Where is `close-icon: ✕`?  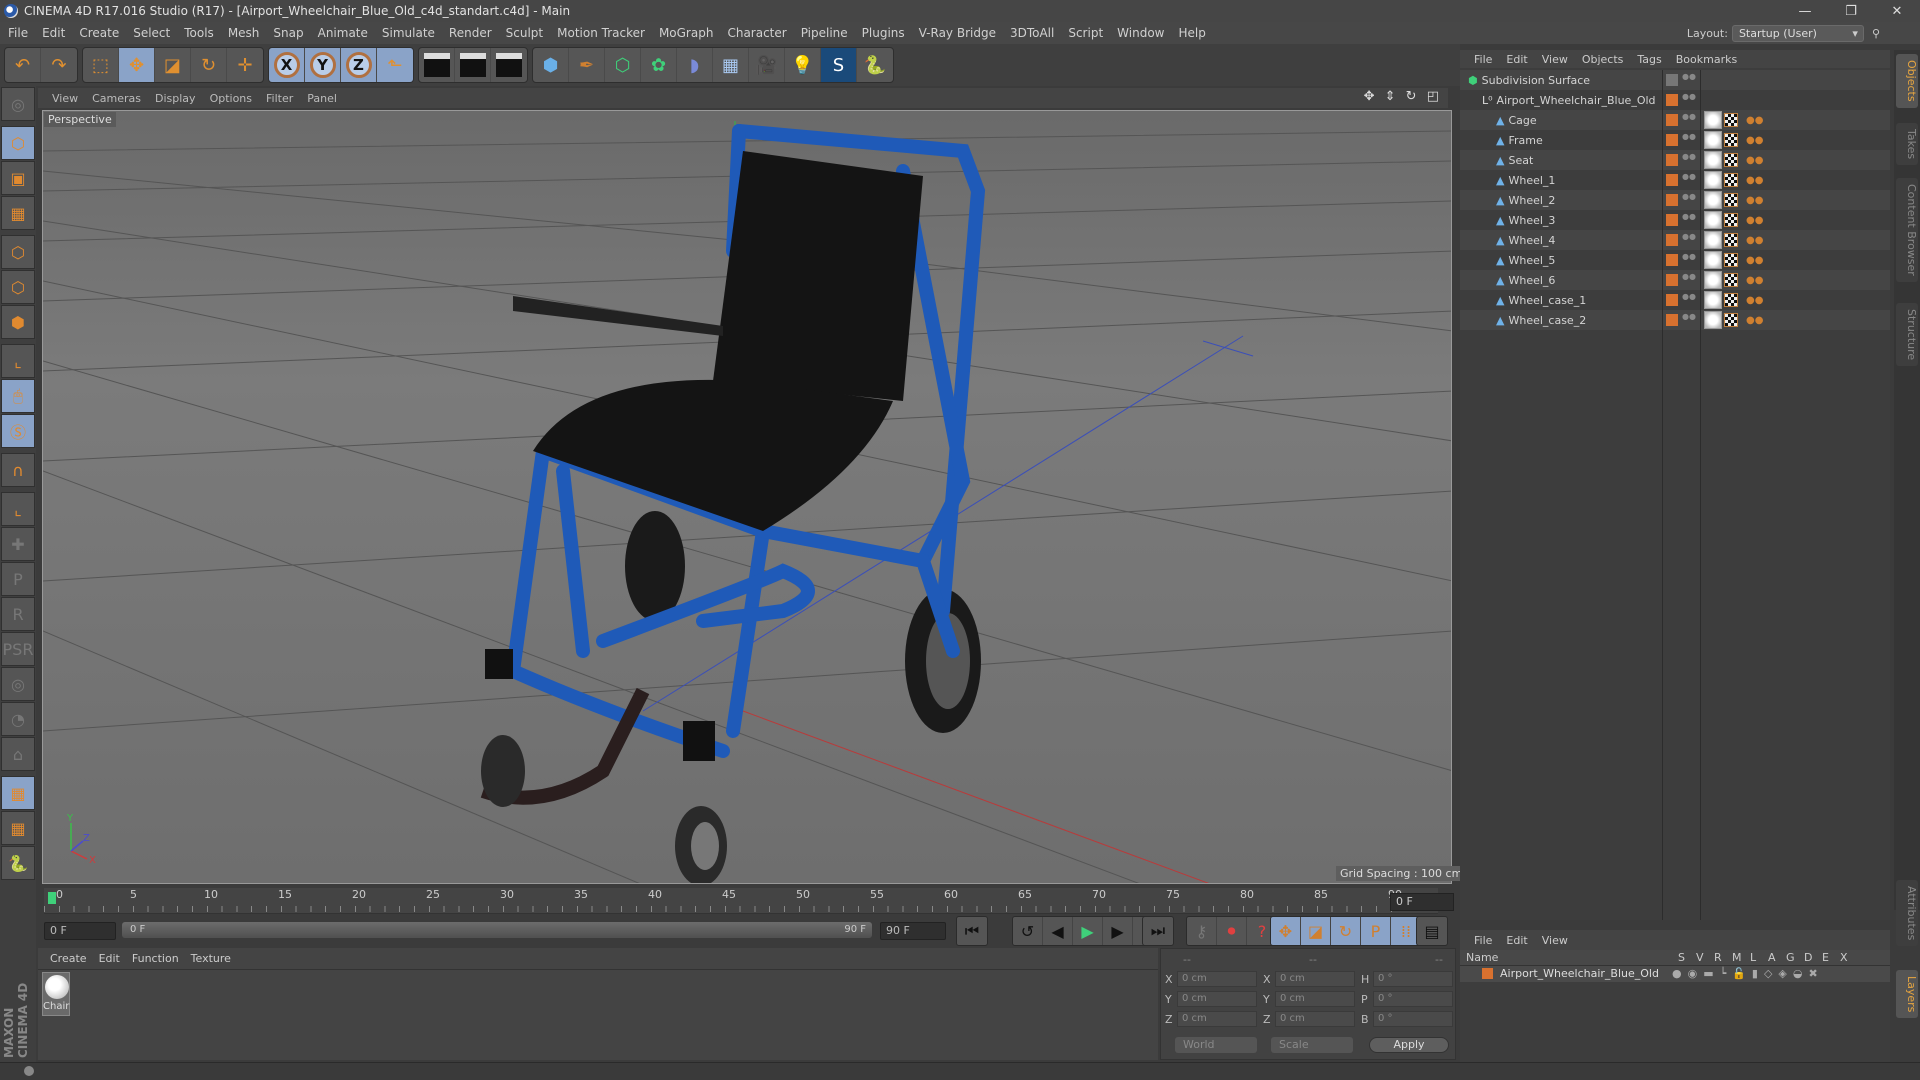
close-icon: ✕ is located at coordinates (1897, 11).